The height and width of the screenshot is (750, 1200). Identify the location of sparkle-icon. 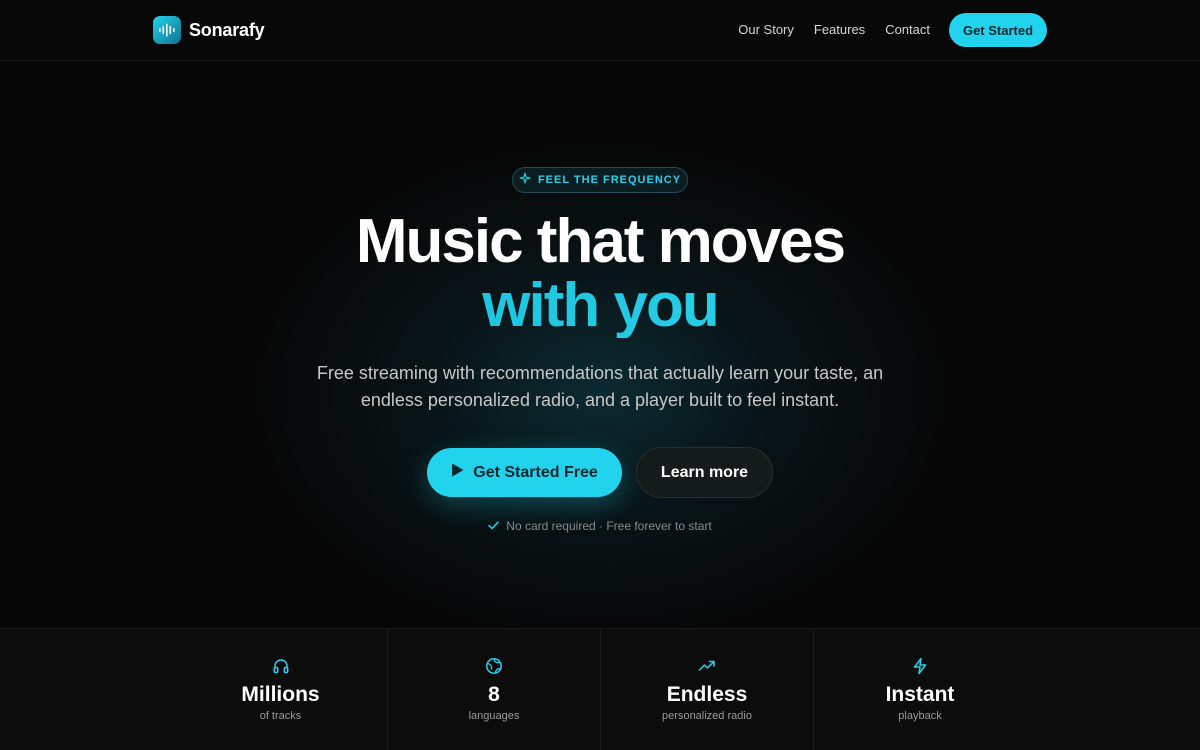
(525, 180).